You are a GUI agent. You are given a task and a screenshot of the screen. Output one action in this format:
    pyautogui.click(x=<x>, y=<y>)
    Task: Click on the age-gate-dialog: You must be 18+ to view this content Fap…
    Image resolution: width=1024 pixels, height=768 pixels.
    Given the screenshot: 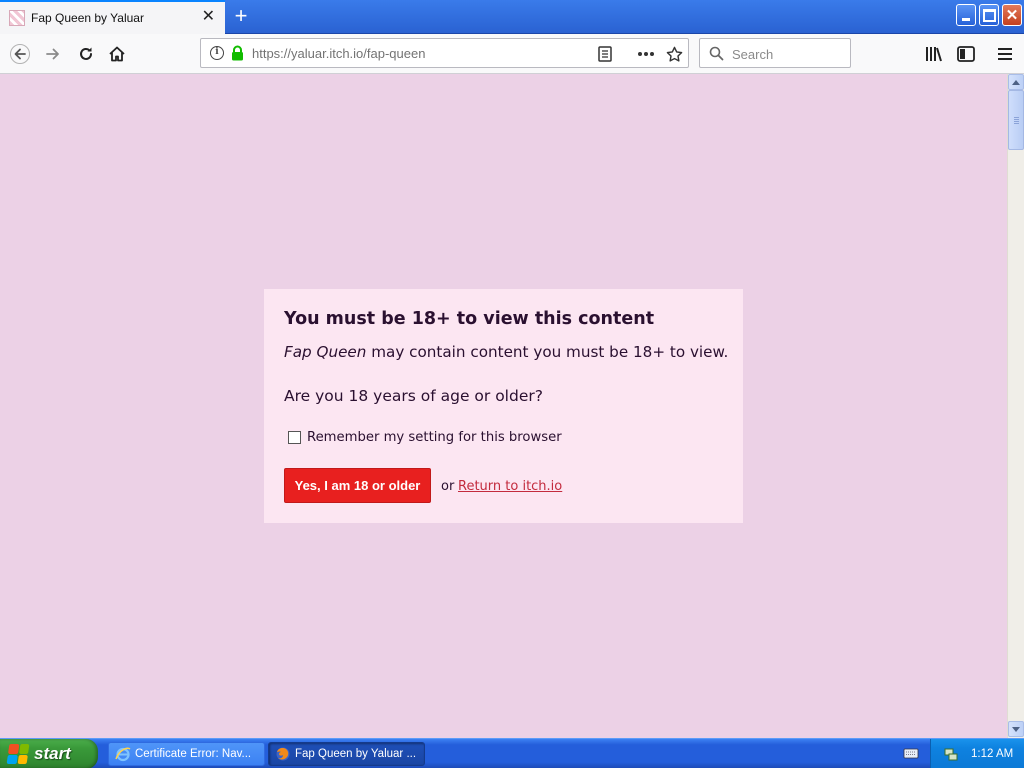 What is the action you would take?
    pyautogui.click(x=503, y=406)
    